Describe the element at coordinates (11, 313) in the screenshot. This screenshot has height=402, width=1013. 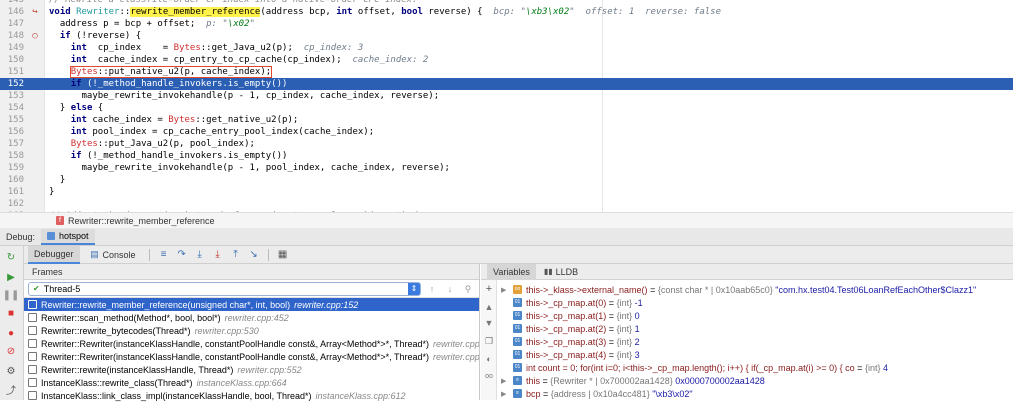
I see `stop-icon: ■` at that location.